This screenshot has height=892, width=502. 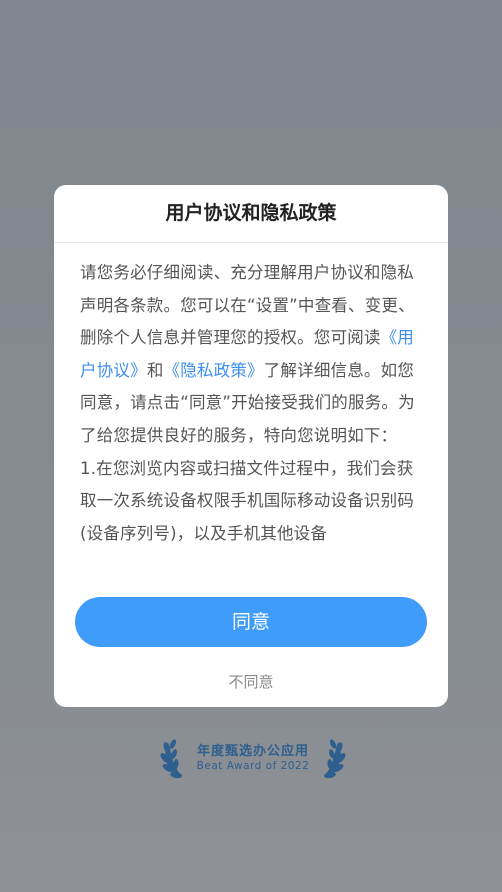 I want to click on award-badge: 年度甄选办公应用 Beat Award of 2022, so click(x=253, y=759).